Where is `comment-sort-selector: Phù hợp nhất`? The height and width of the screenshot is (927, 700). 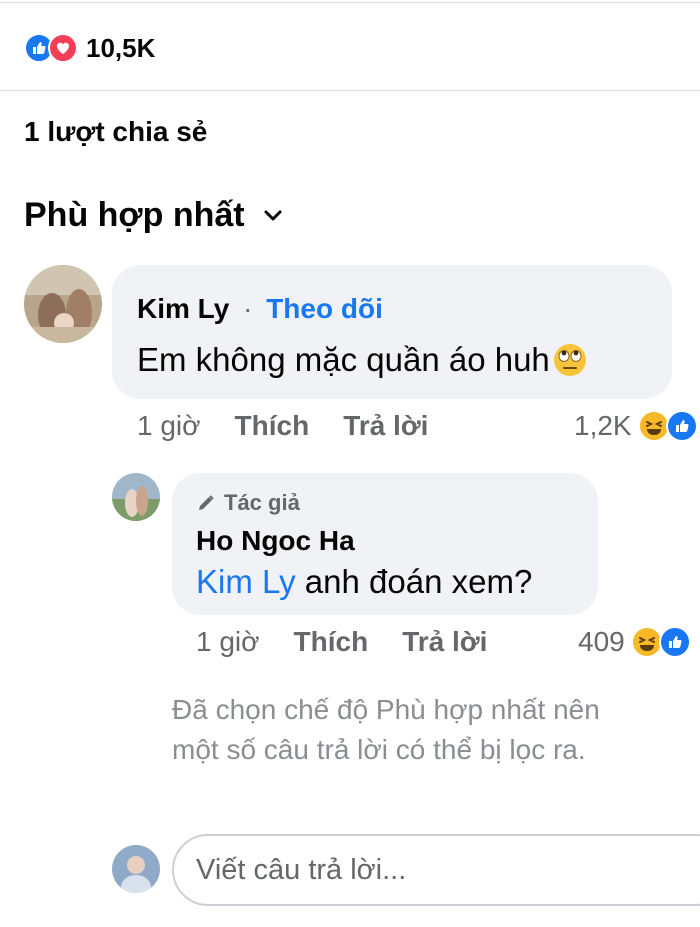 comment-sort-selector: Phù hợp nhất is located at coordinates (153, 215).